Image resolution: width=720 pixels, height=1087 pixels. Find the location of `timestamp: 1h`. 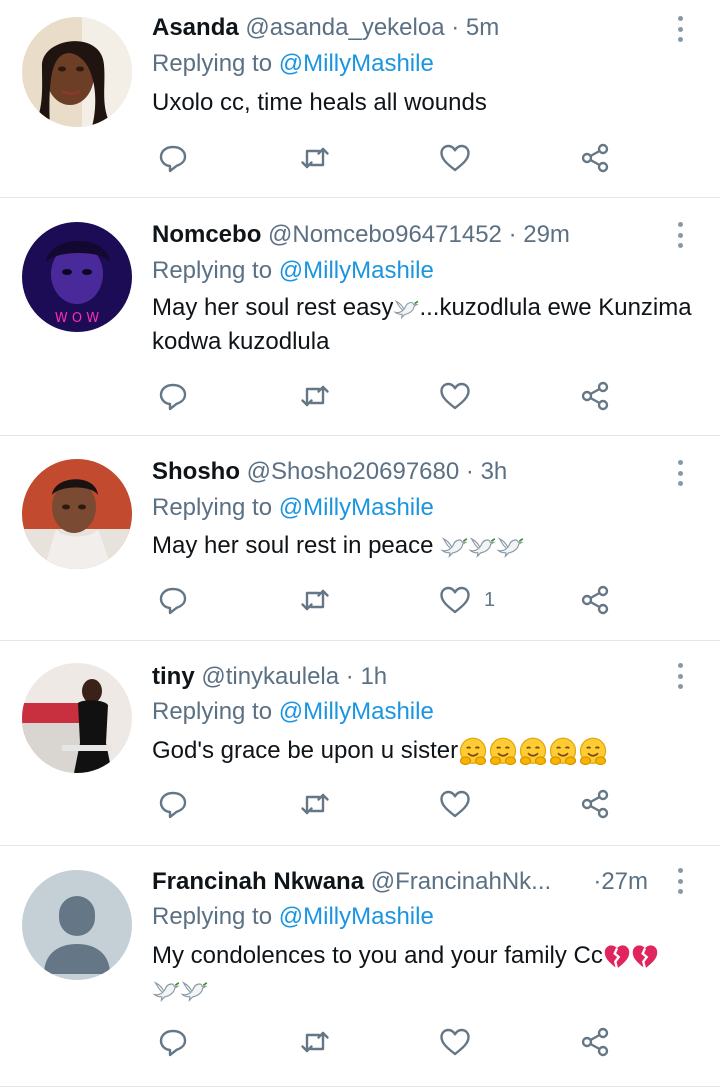

timestamp: 1h is located at coordinates (373, 676).